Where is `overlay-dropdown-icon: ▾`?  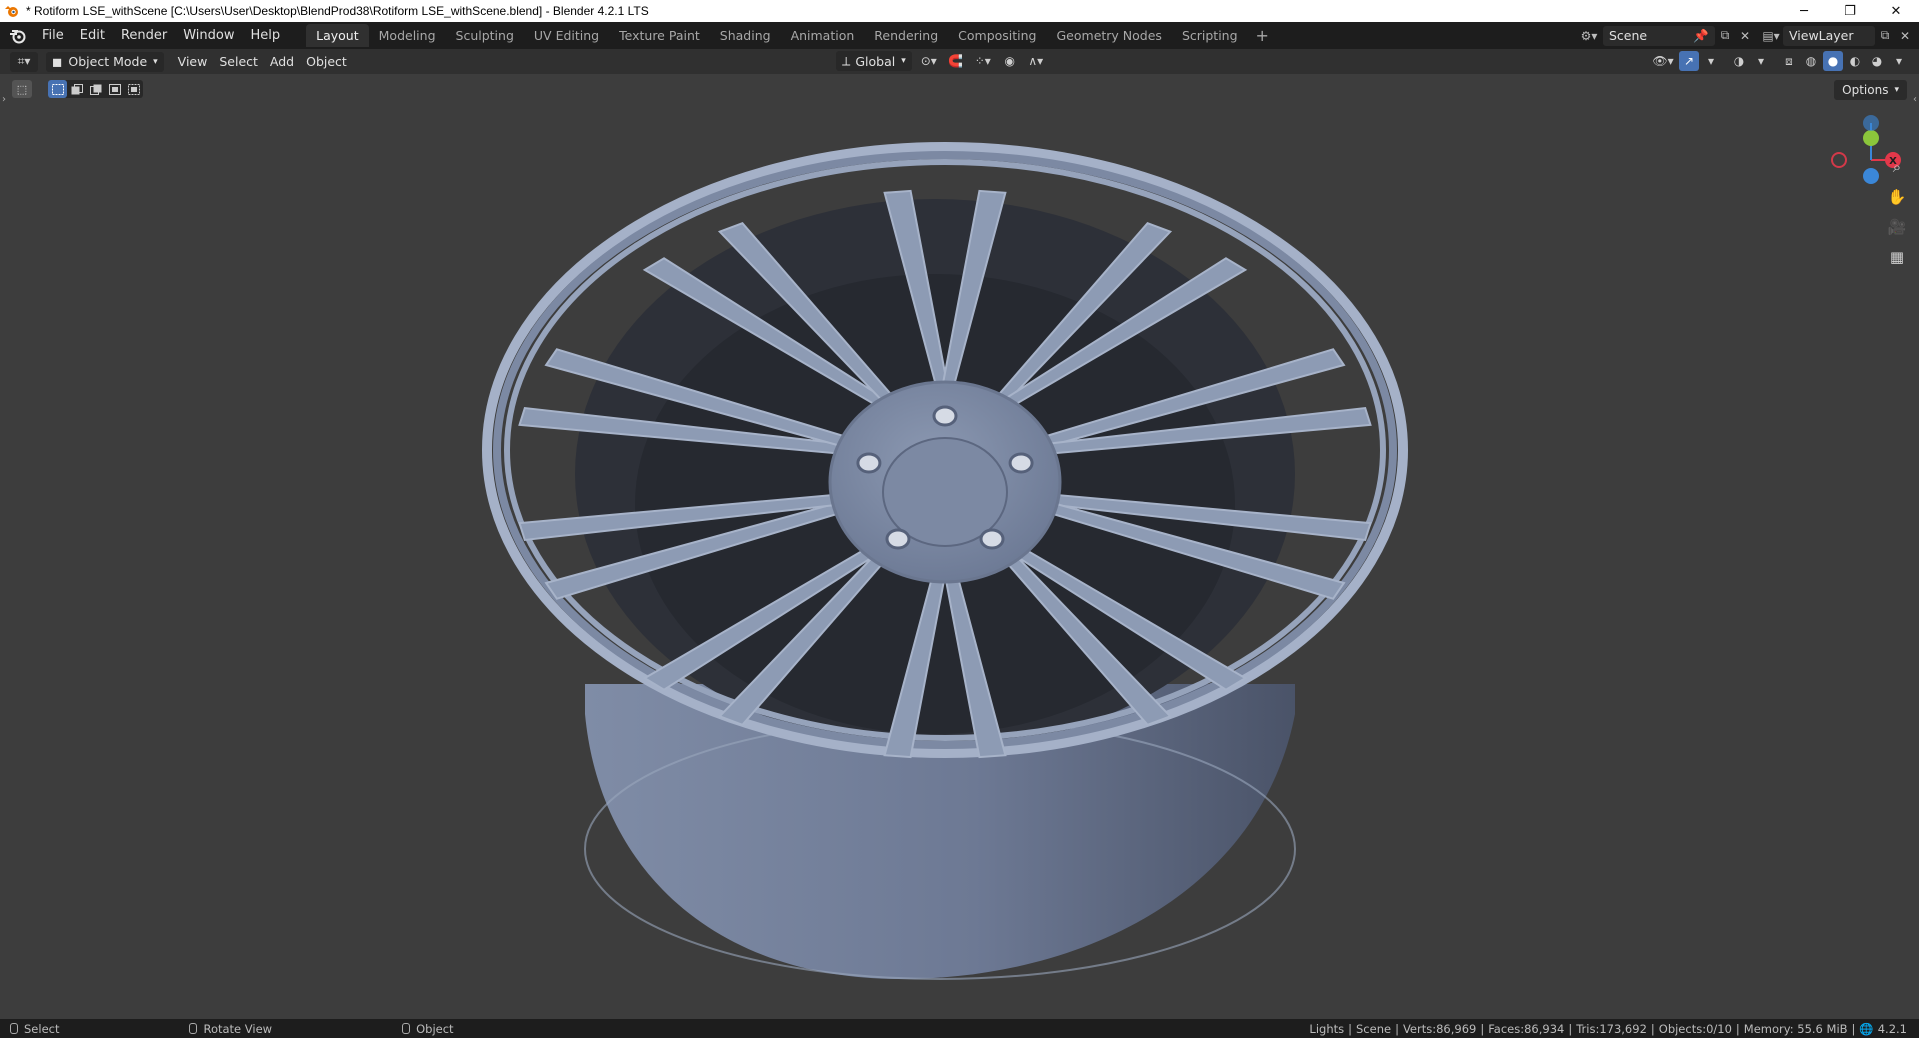 overlay-dropdown-icon: ▾ is located at coordinates (1761, 61).